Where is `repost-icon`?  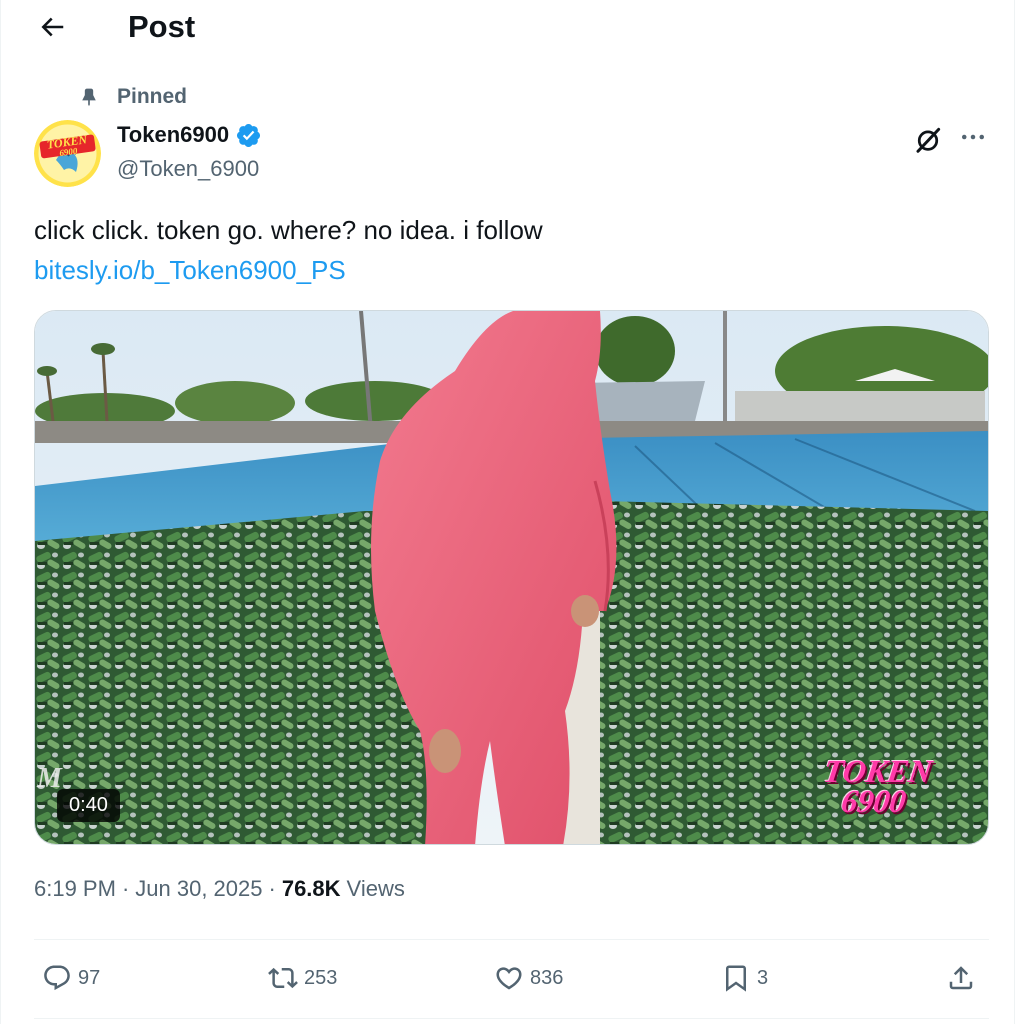
repost-icon is located at coordinates (283, 978).